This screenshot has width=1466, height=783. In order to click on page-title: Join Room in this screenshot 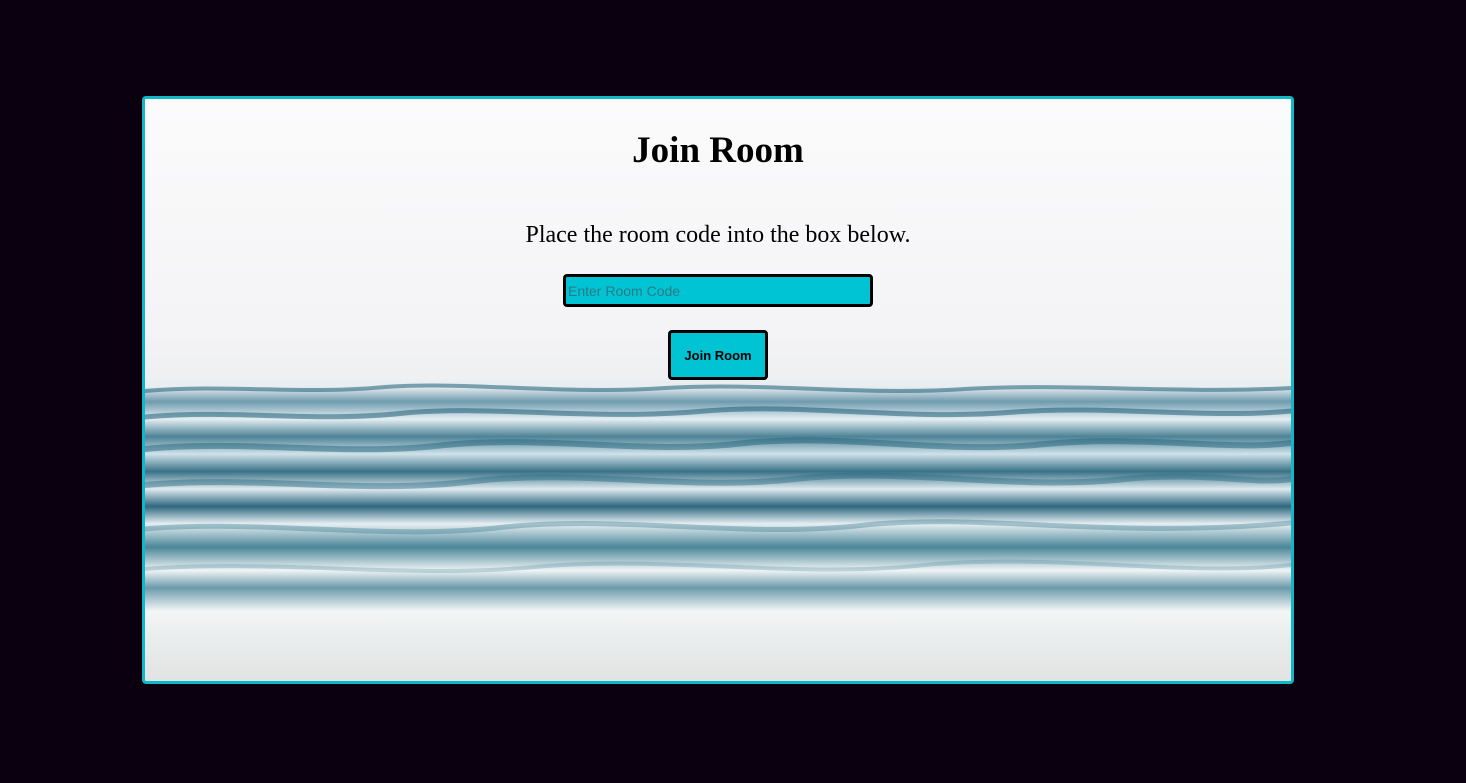, I will do `click(718, 150)`.